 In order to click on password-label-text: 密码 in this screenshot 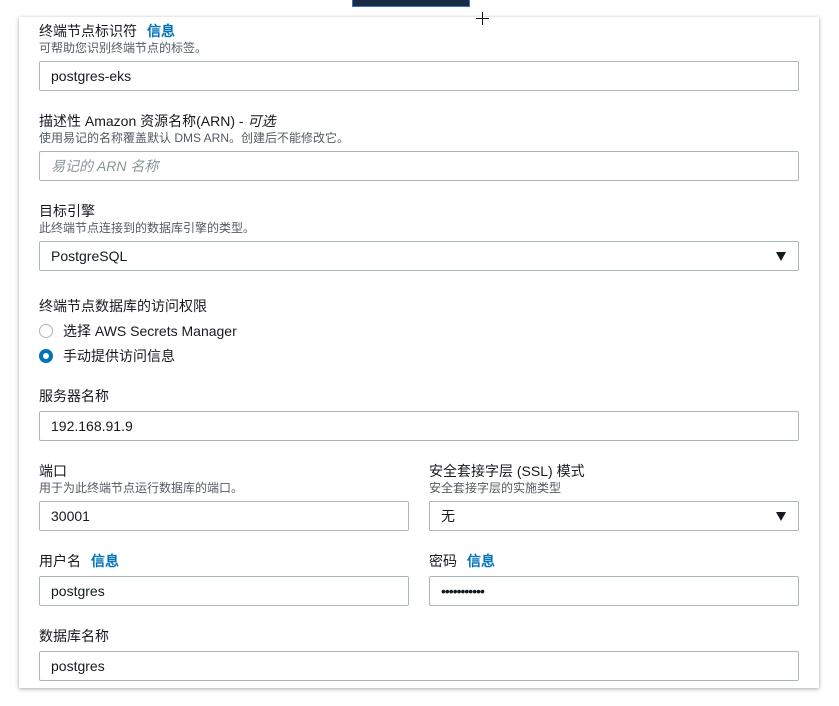, I will do `click(443, 561)`.